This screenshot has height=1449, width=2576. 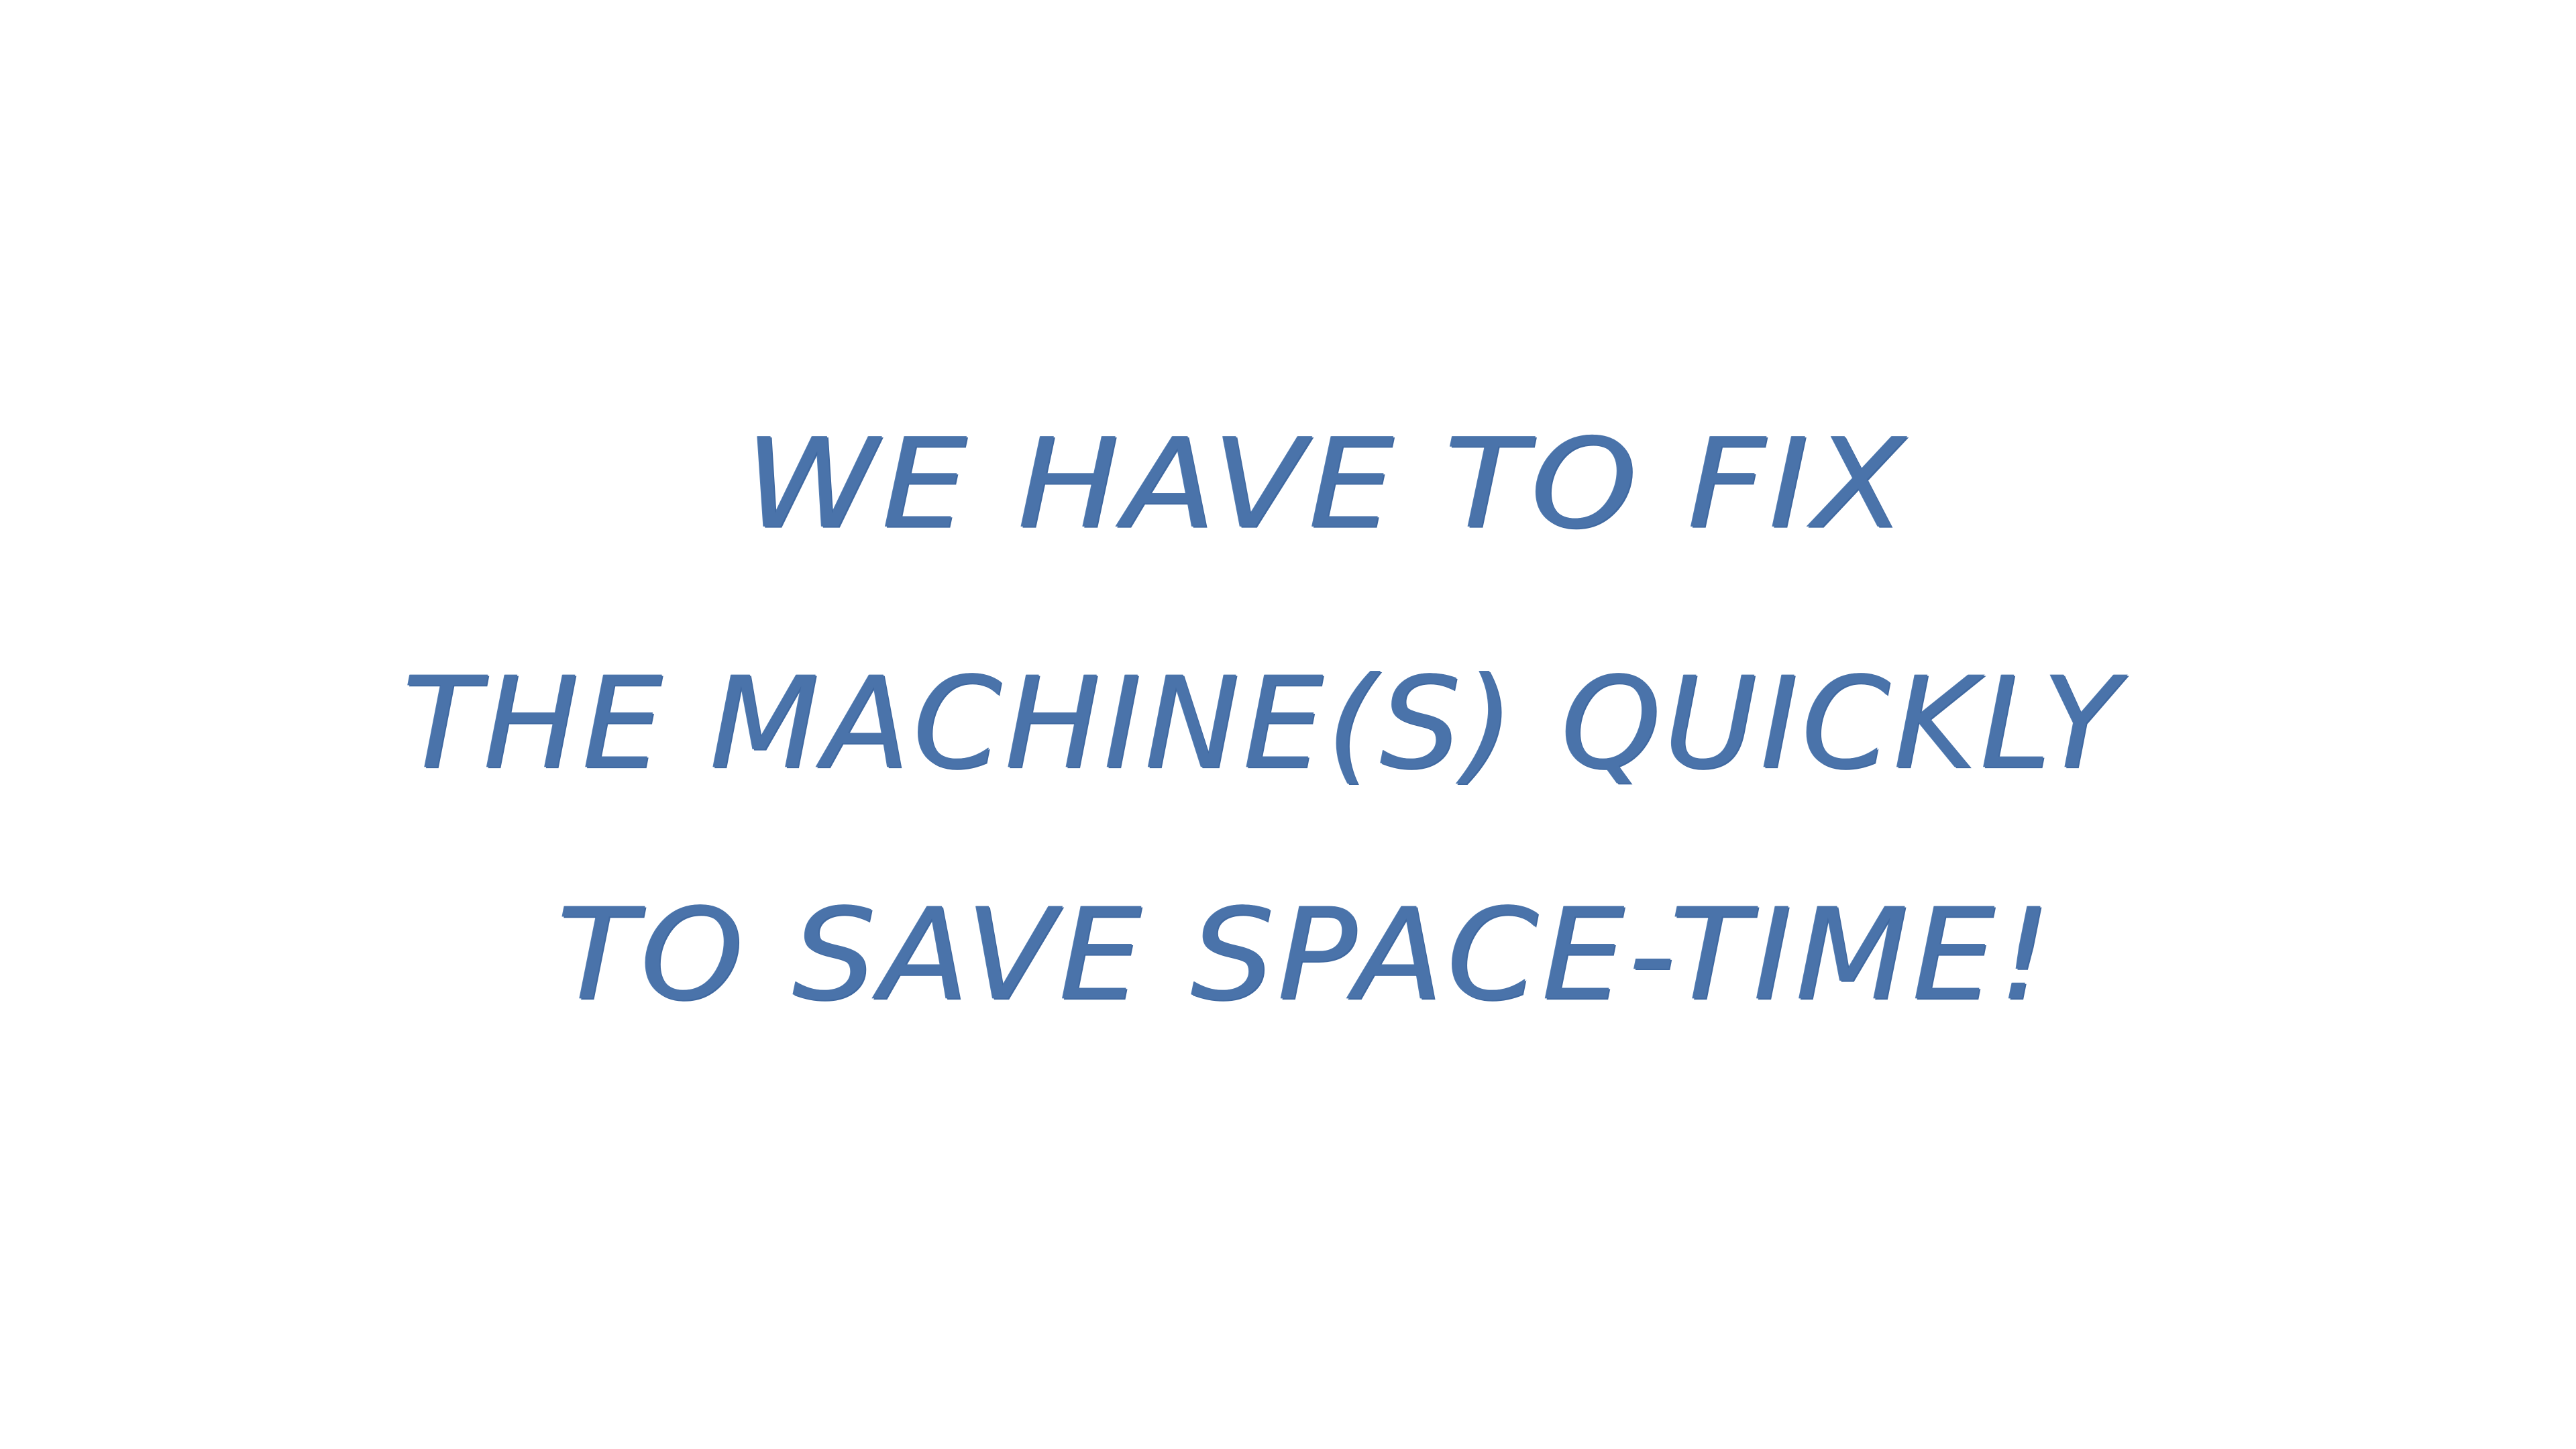 What do you see at coordinates (1306, 955) in the screenshot?
I see `message-line-3: TO SAVE SPACE-TIME!` at bounding box center [1306, 955].